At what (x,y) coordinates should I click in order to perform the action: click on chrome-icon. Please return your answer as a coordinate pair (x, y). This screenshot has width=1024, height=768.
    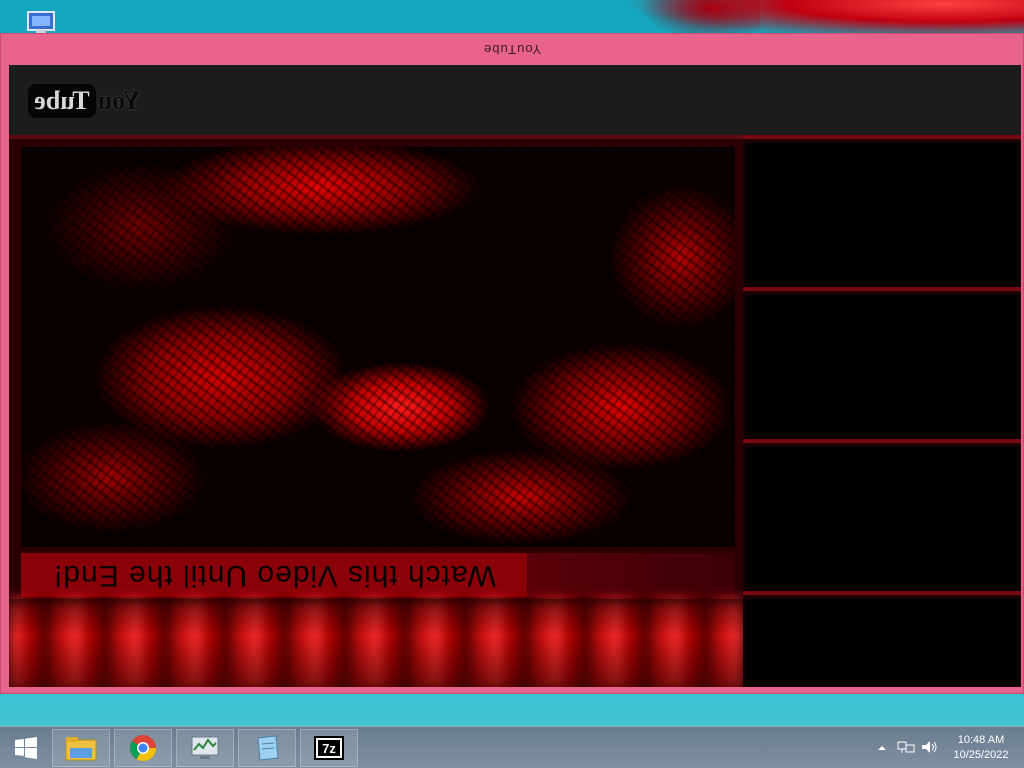
    Looking at the image, I should click on (143, 748).